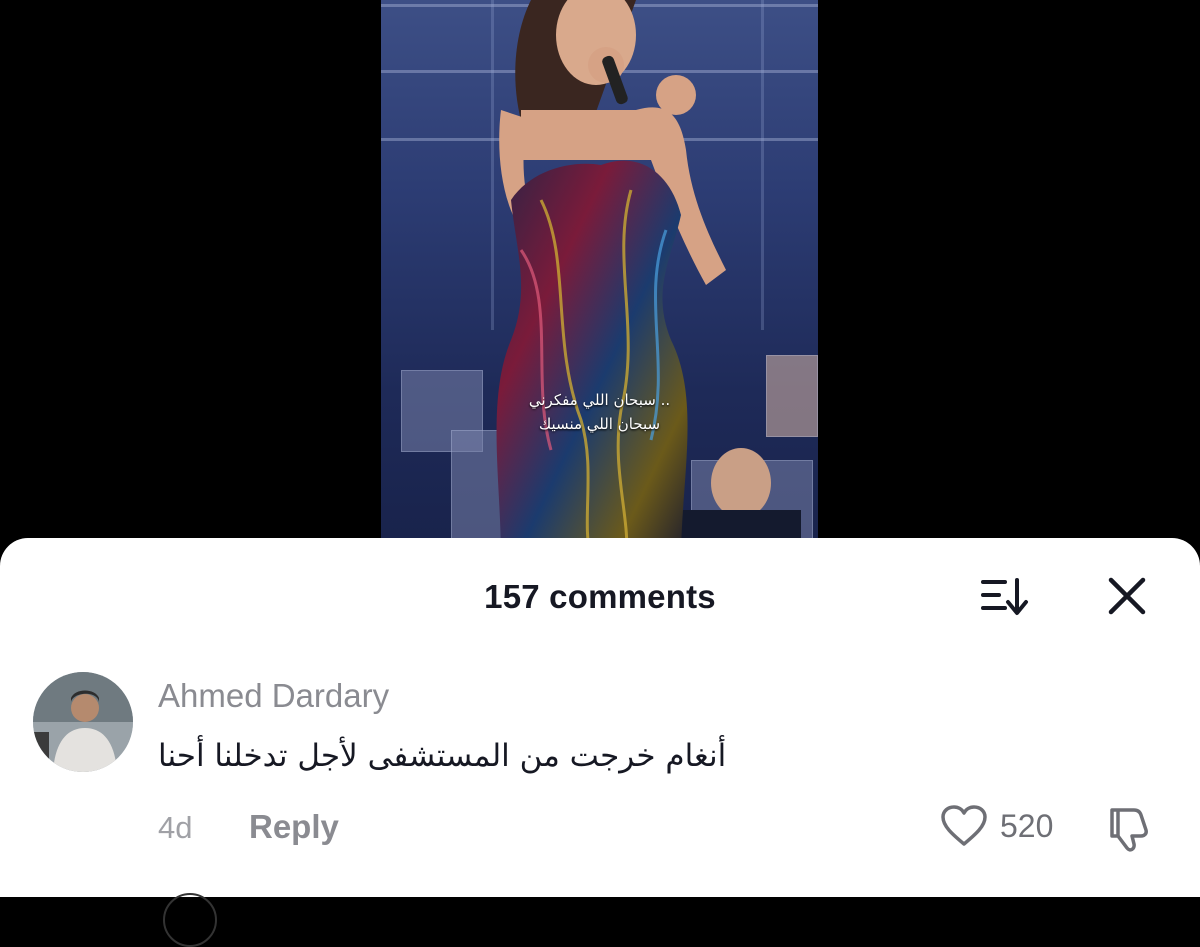  I want to click on close-icon, so click(1127, 596).